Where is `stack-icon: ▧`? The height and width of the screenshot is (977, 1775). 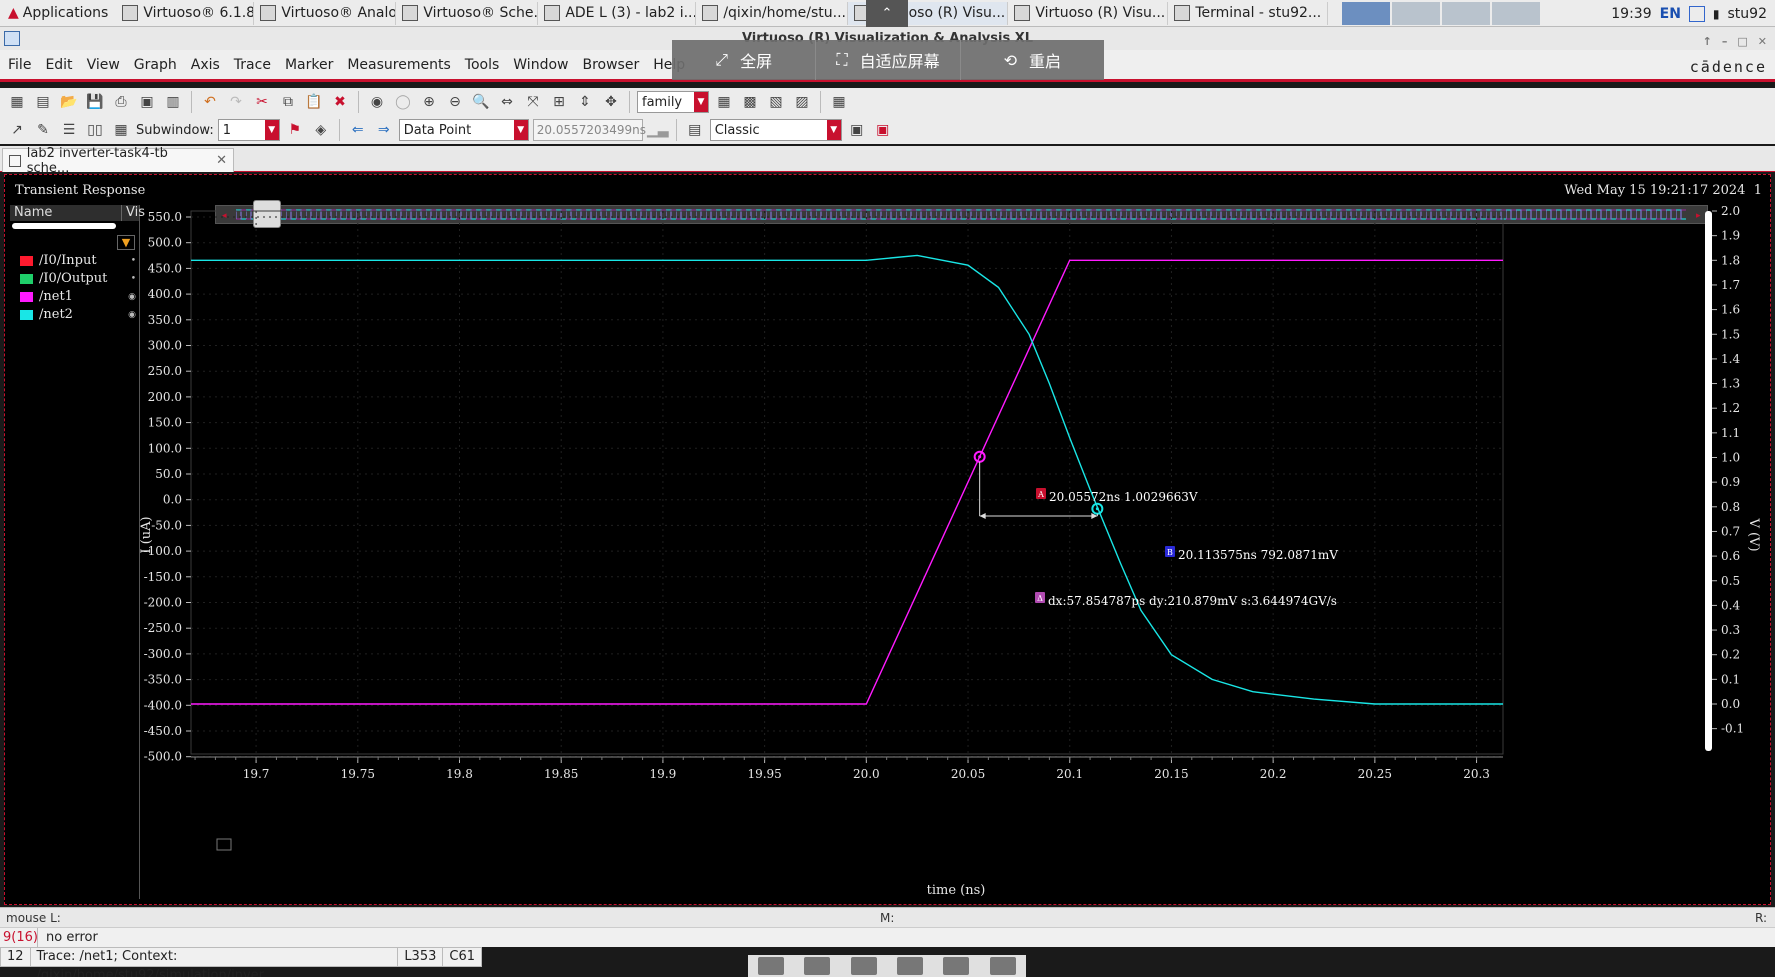 stack-icon: ▧ is located at coordinates (776, 102).